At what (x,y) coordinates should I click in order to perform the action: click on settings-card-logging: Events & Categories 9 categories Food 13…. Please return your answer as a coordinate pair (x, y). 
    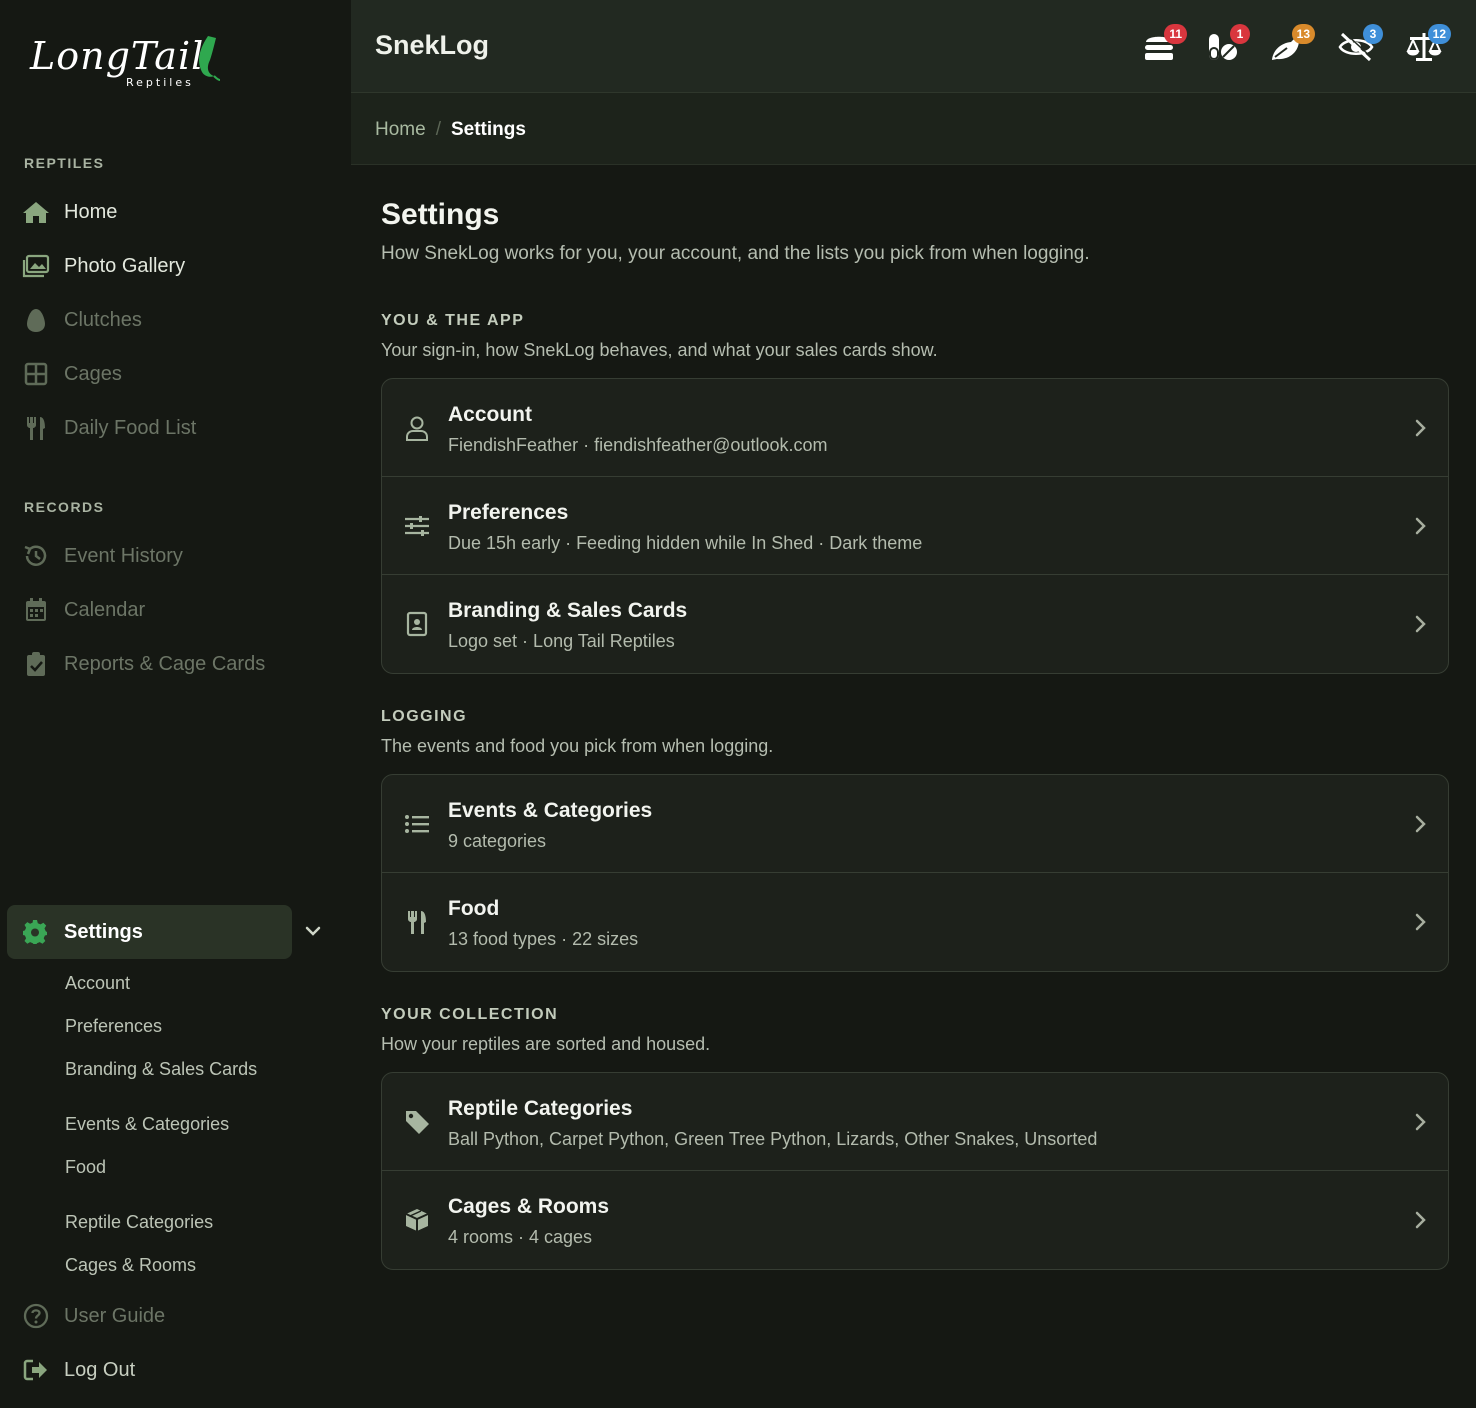
    Looking at the image, I should click on (915, 873).